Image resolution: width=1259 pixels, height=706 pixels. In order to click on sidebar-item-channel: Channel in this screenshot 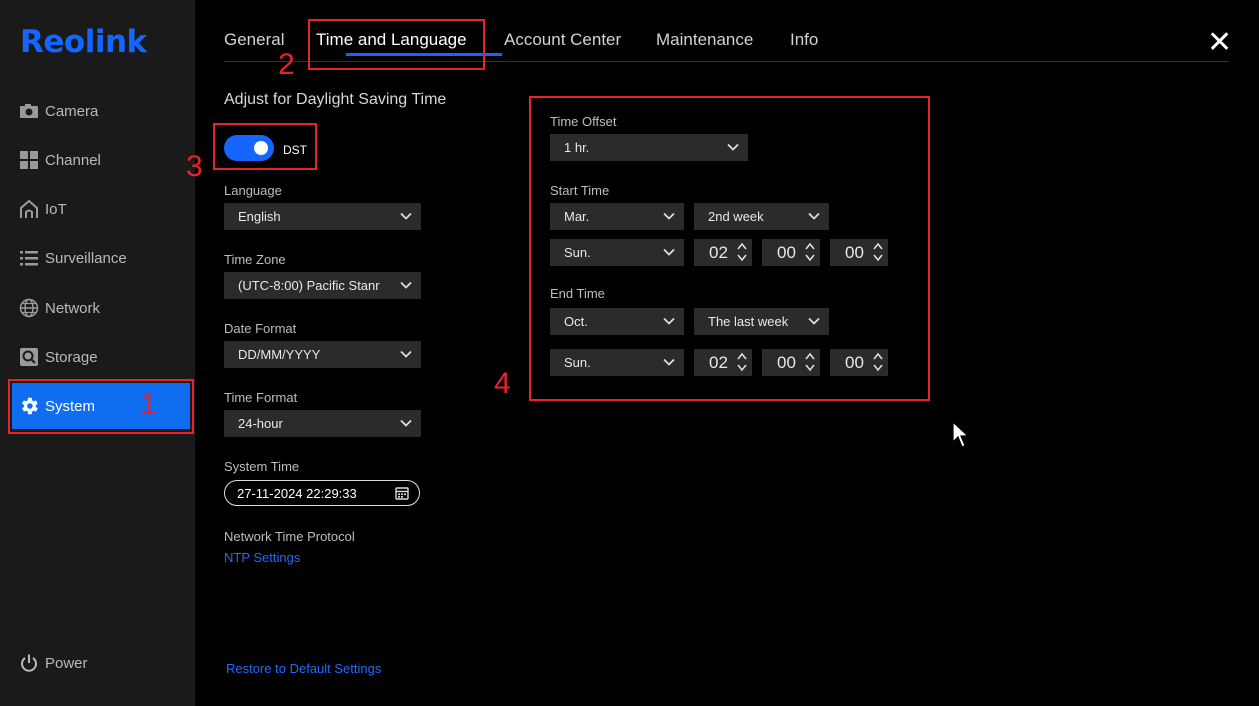, I will do `click(101, 160)`.